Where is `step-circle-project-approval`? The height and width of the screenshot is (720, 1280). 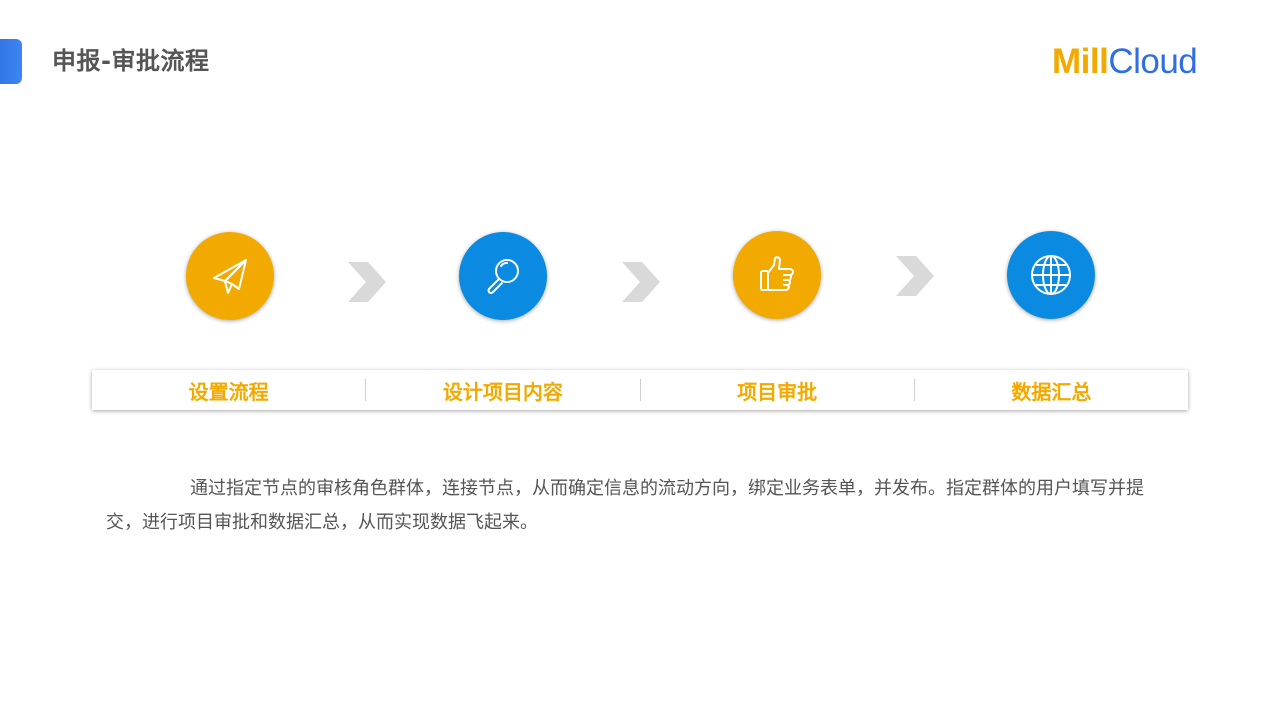
step-circle-project-approval is located at coordinates (777, 275).